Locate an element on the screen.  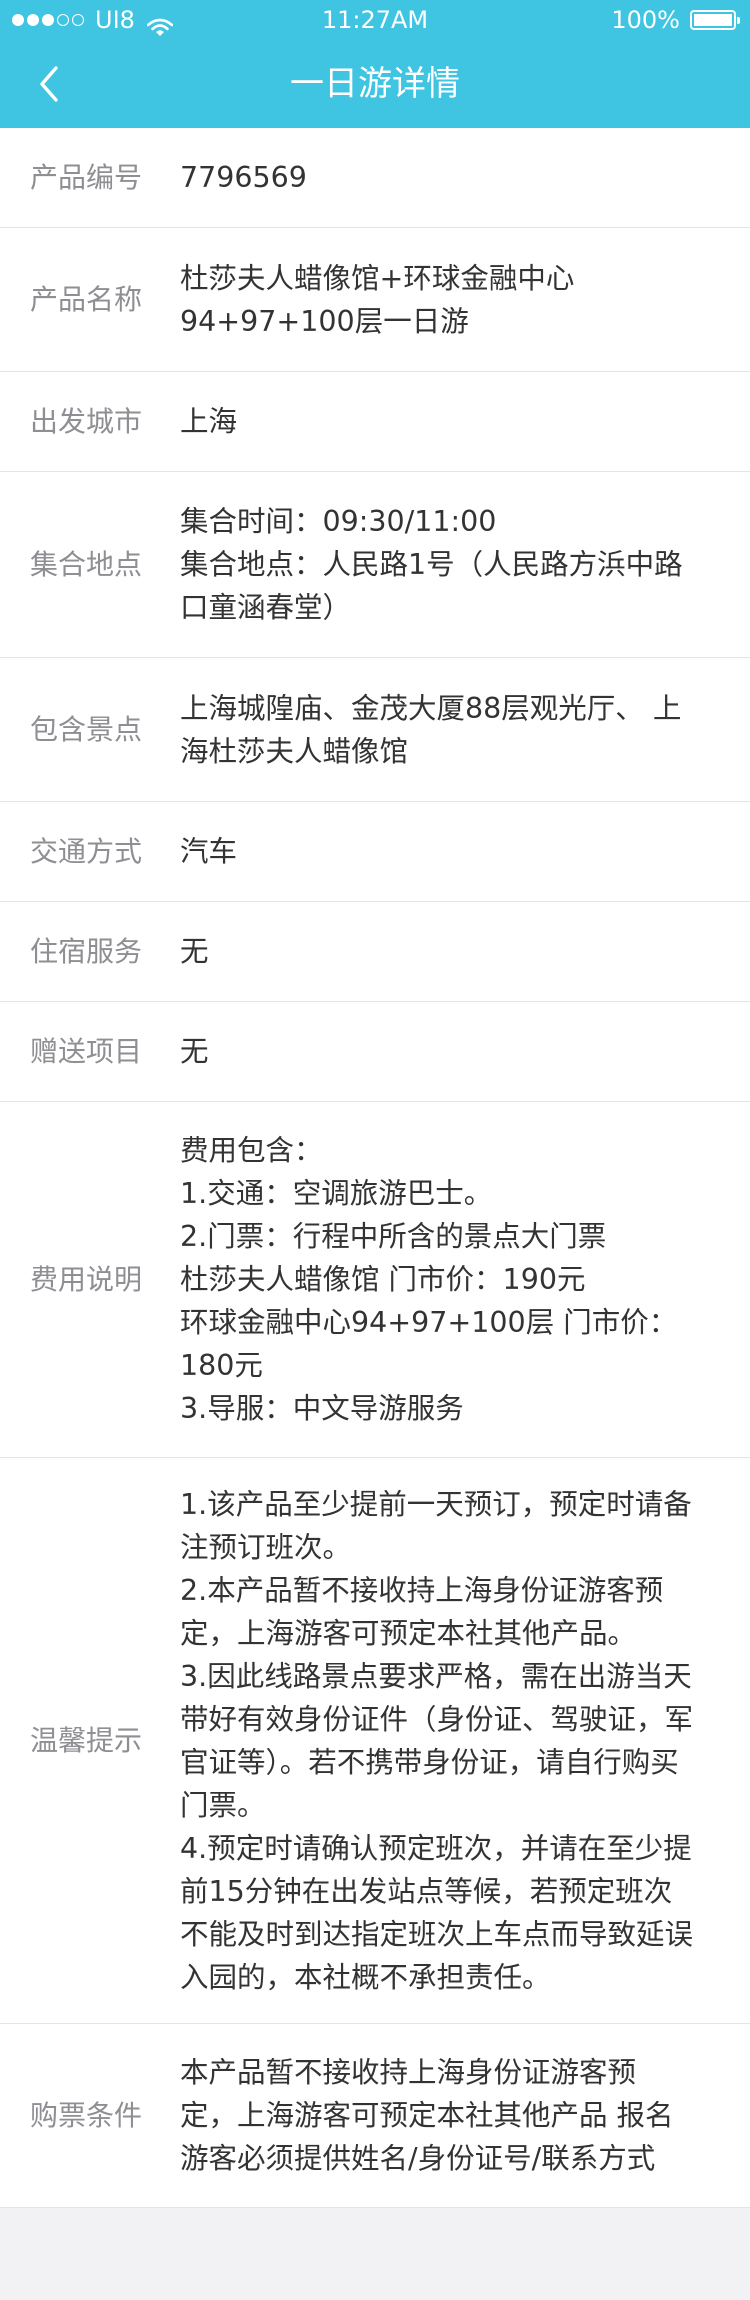
detail-label: 购票条件 is located at coordinates (86, 2115).